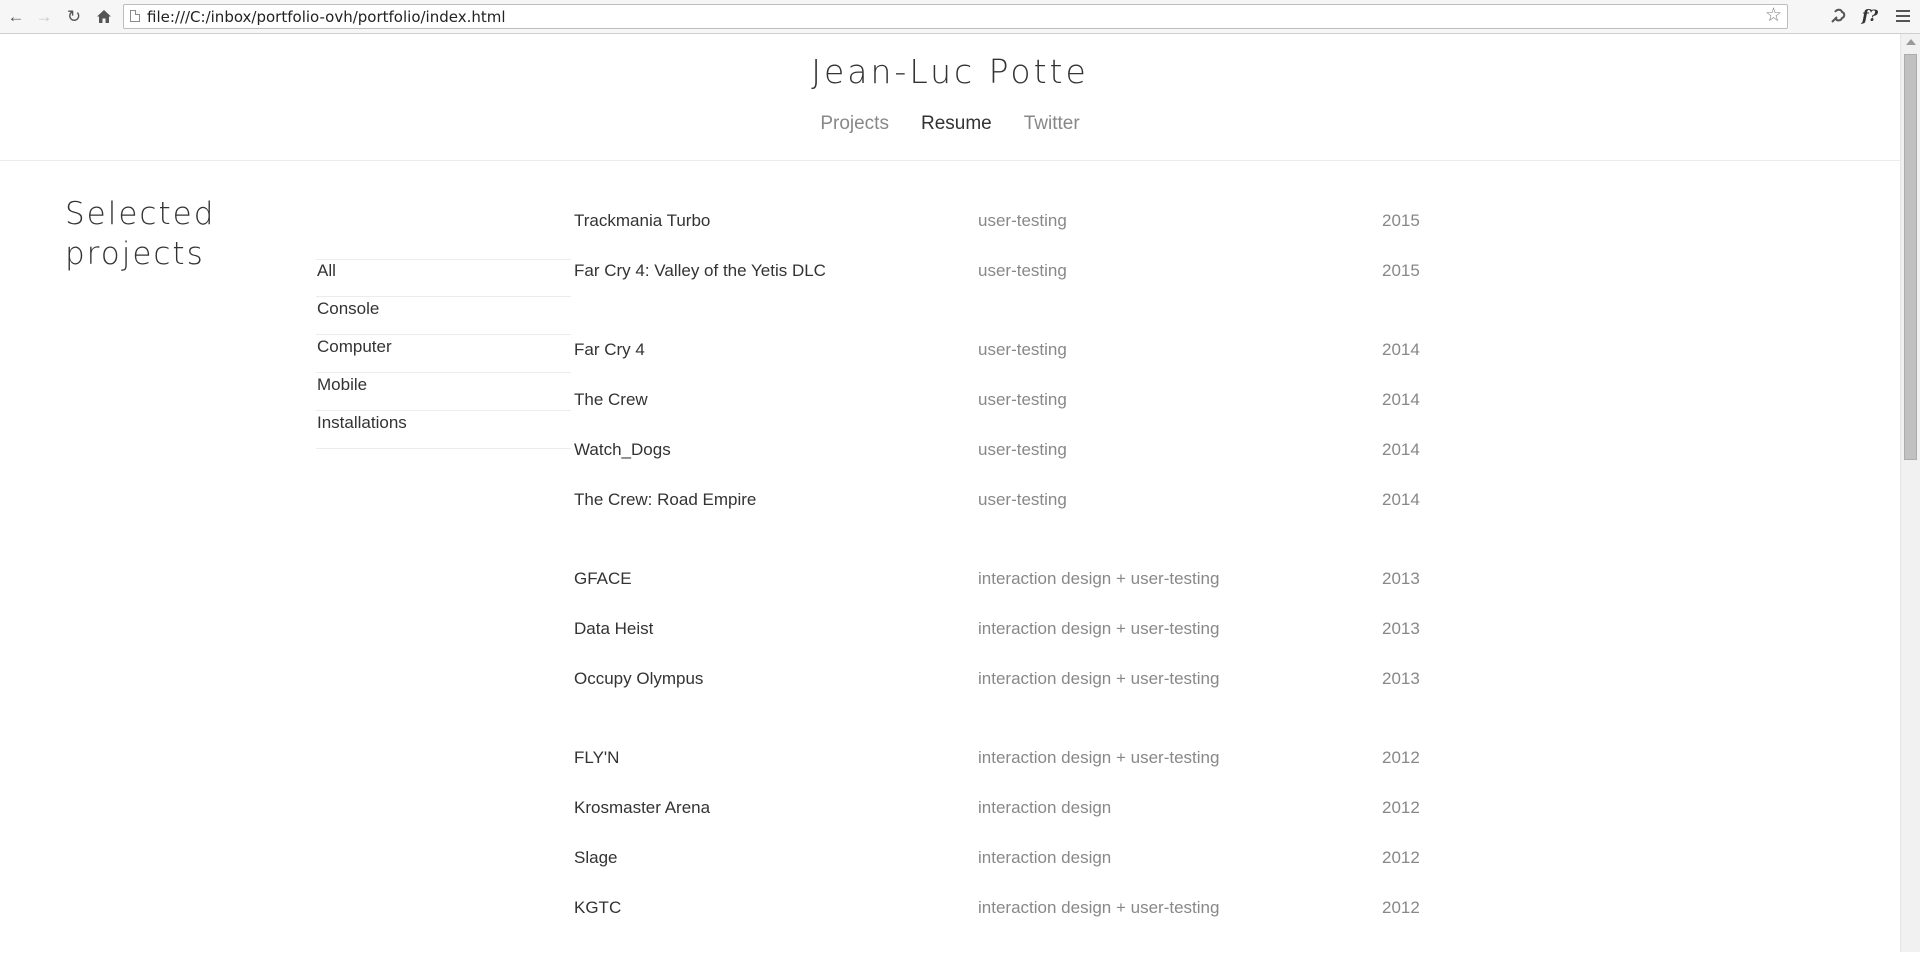 Image resolution: width=1920 pixels, height=972 pixels. What do you see at coordinates (776, 281) in the screenshot?
I see `project-name: Far Cry 4: Valley of the Yetis DLC` at bounding box center [776, 281].